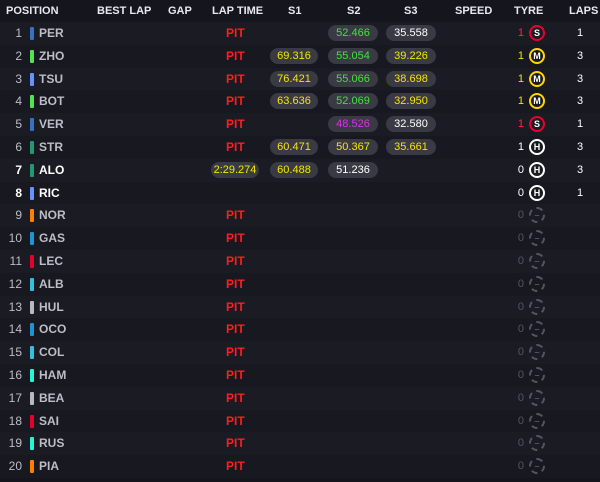 This screenshot has width=600, height=482. What do you see at coordinates (300, 330) in the screenshot?
I see `table-row: 14 OCO PIT 0–` at bounding box center [300, 330].